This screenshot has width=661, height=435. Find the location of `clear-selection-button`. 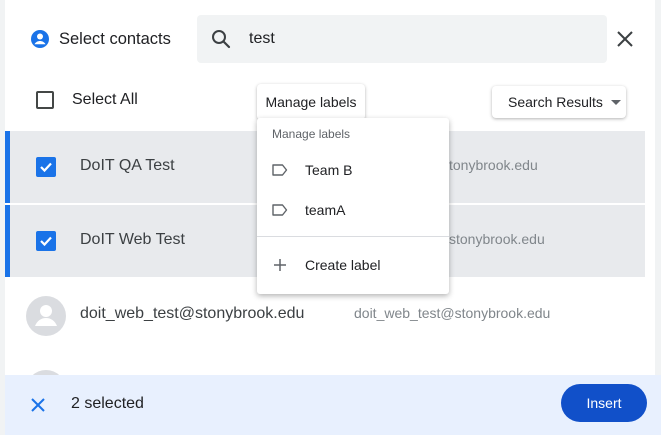

clear-selection-button is located at coordinates (38, 405).